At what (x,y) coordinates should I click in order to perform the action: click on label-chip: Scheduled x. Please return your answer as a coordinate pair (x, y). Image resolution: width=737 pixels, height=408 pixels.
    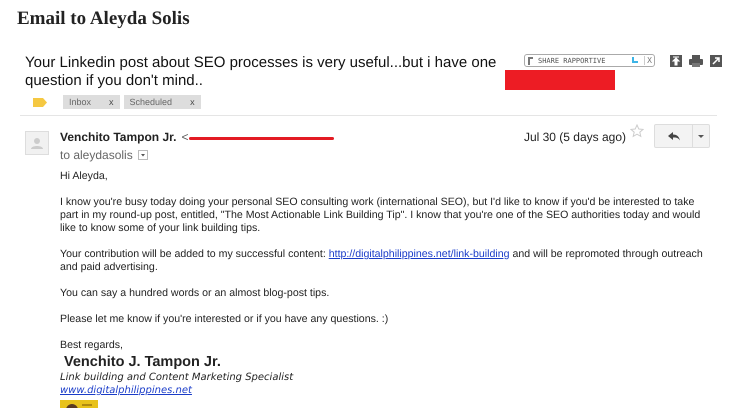
    Looking at the image, I should click on (162, 102).